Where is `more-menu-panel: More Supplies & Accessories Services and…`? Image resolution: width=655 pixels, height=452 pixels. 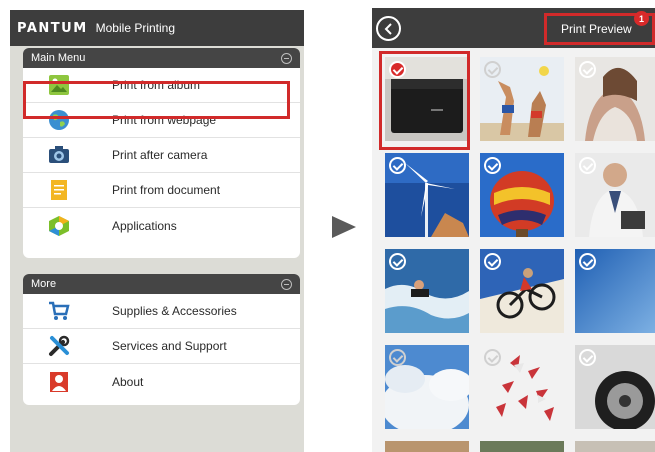
more-menu-panel: More Supplies & Accessories Services and… is located at coordinates (161, 339).